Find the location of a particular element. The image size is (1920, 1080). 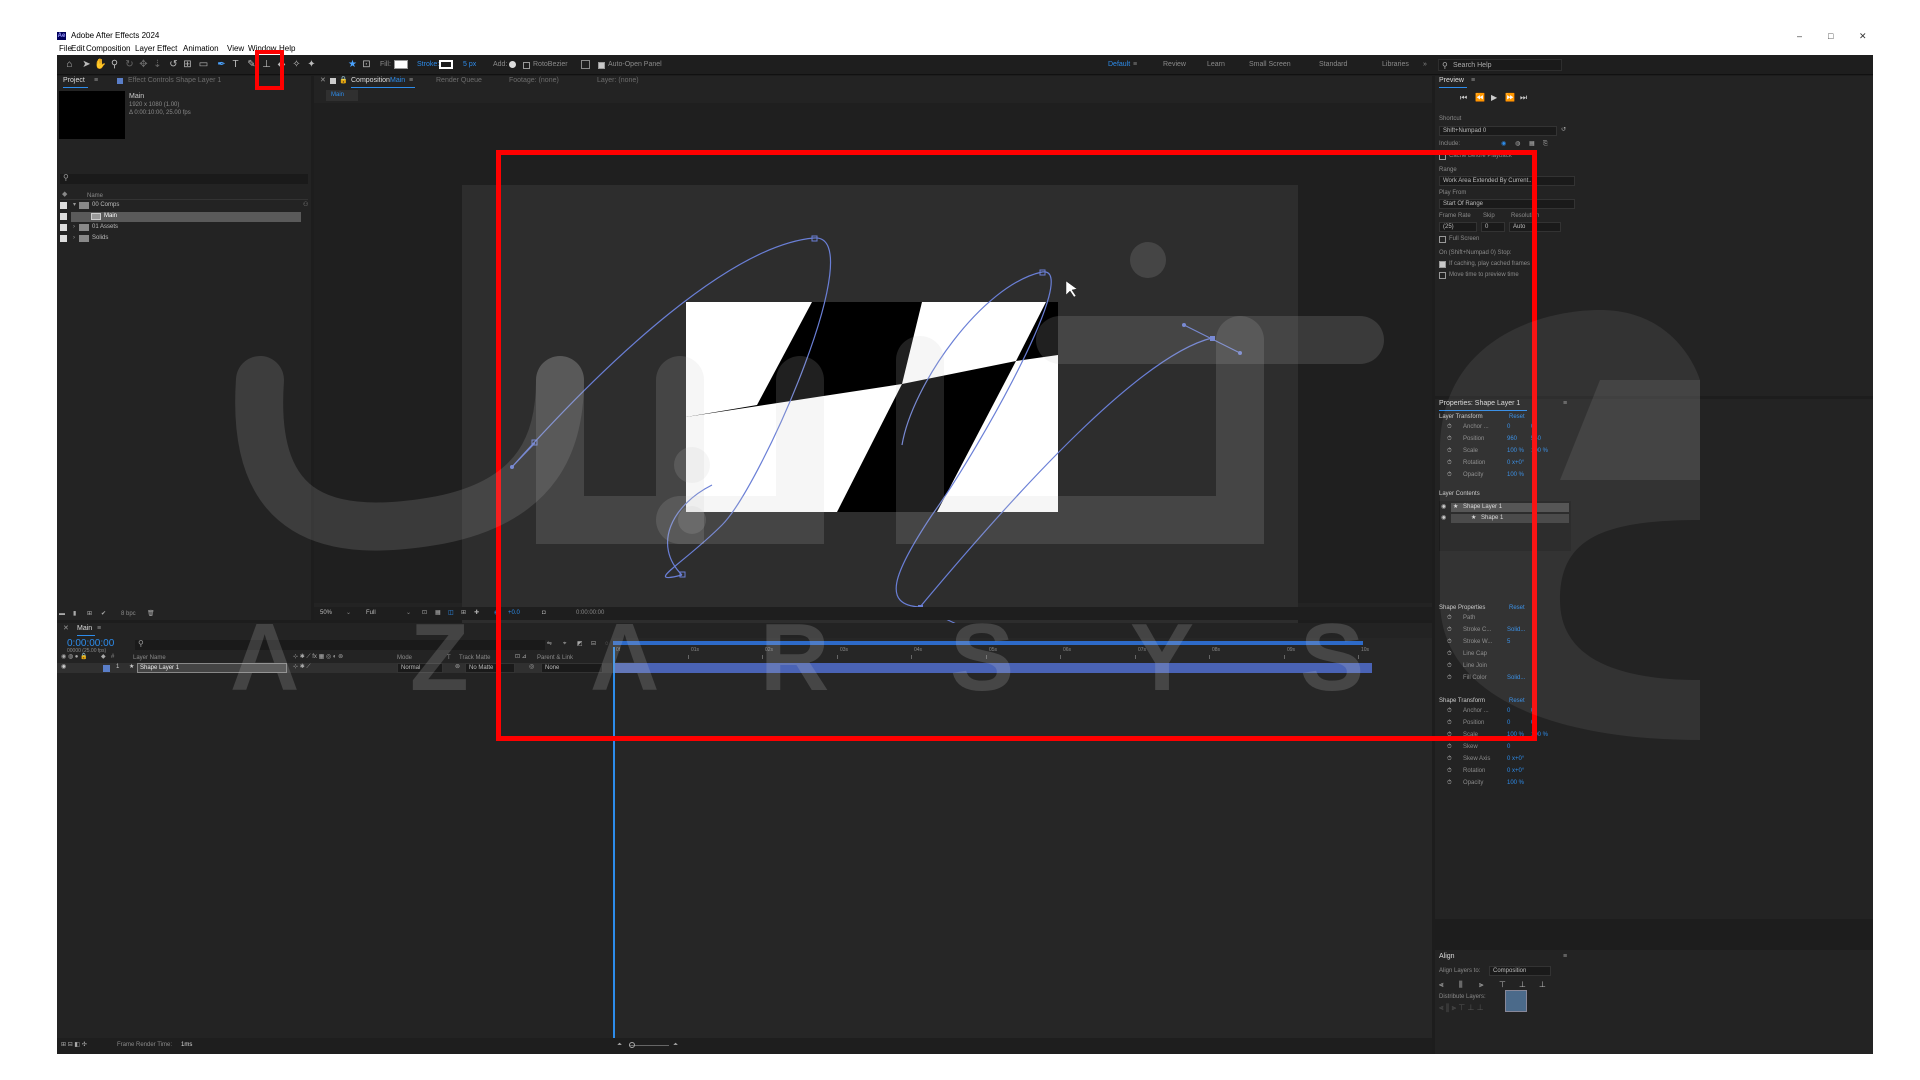

menu-composition: Composition is located at coordinates (108, 48).